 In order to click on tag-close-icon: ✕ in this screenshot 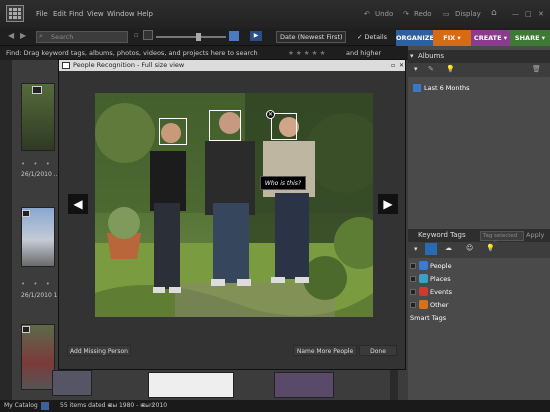, I will do `click(270, 114)`.